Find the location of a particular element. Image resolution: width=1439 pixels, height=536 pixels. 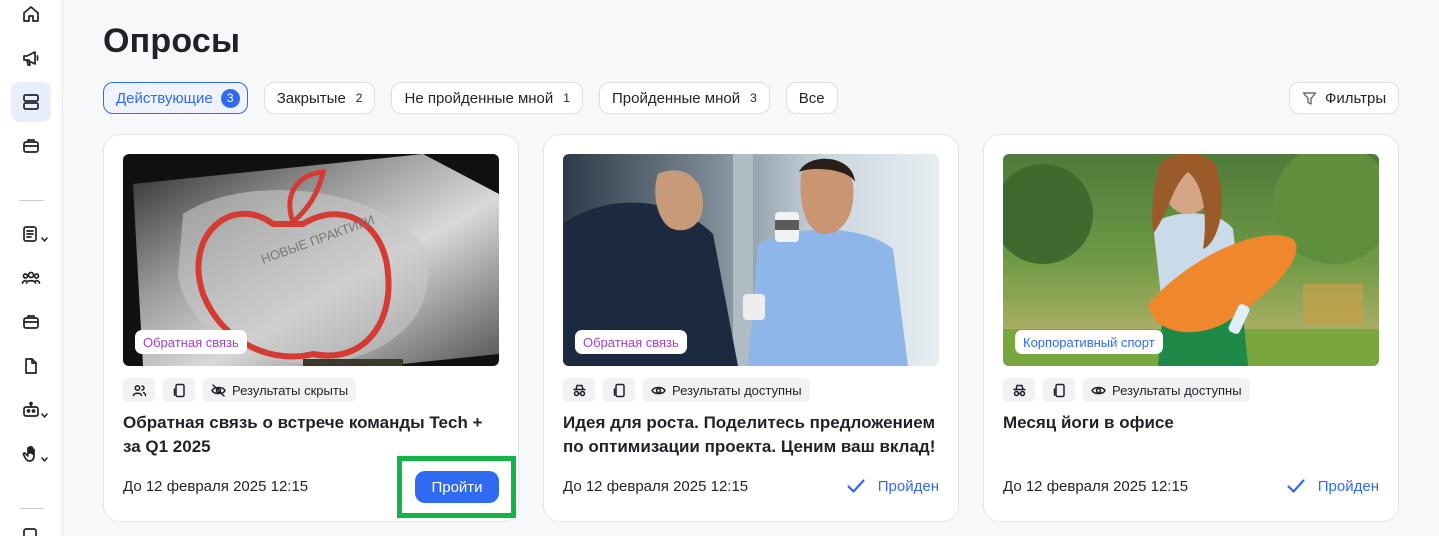

poll-card-image: НОВЫЕ ПРАКТИКИ Обратная связь is located at coordinates (311, 260).